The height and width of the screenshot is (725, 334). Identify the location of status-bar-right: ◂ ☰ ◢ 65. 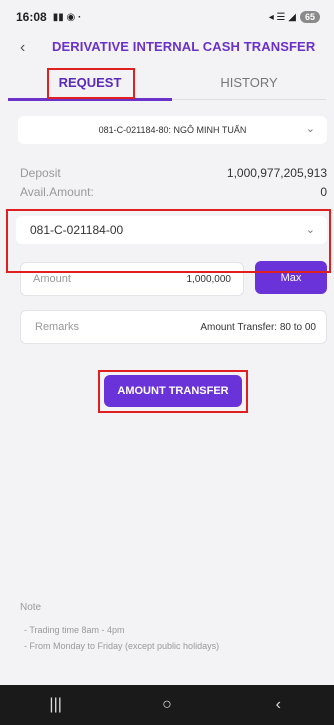
(294, 17).